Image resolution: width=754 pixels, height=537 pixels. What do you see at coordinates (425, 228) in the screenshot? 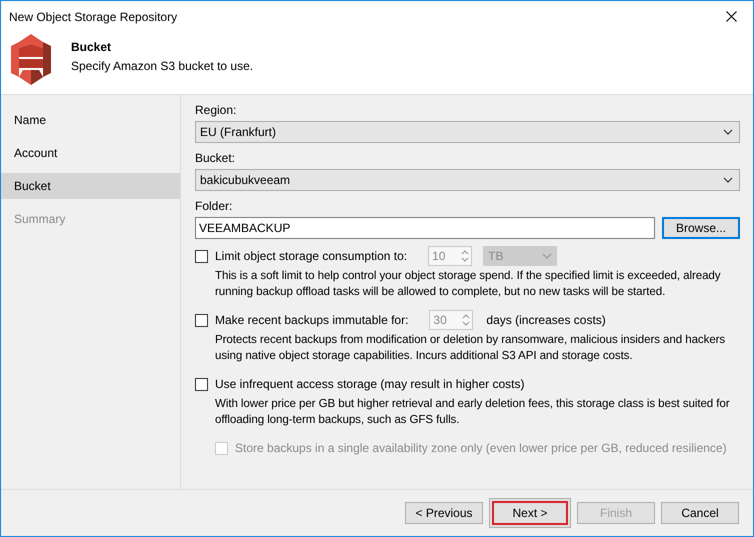
I see `folder-field: VEEAMBACKUP` at bounding box center [425, 228].